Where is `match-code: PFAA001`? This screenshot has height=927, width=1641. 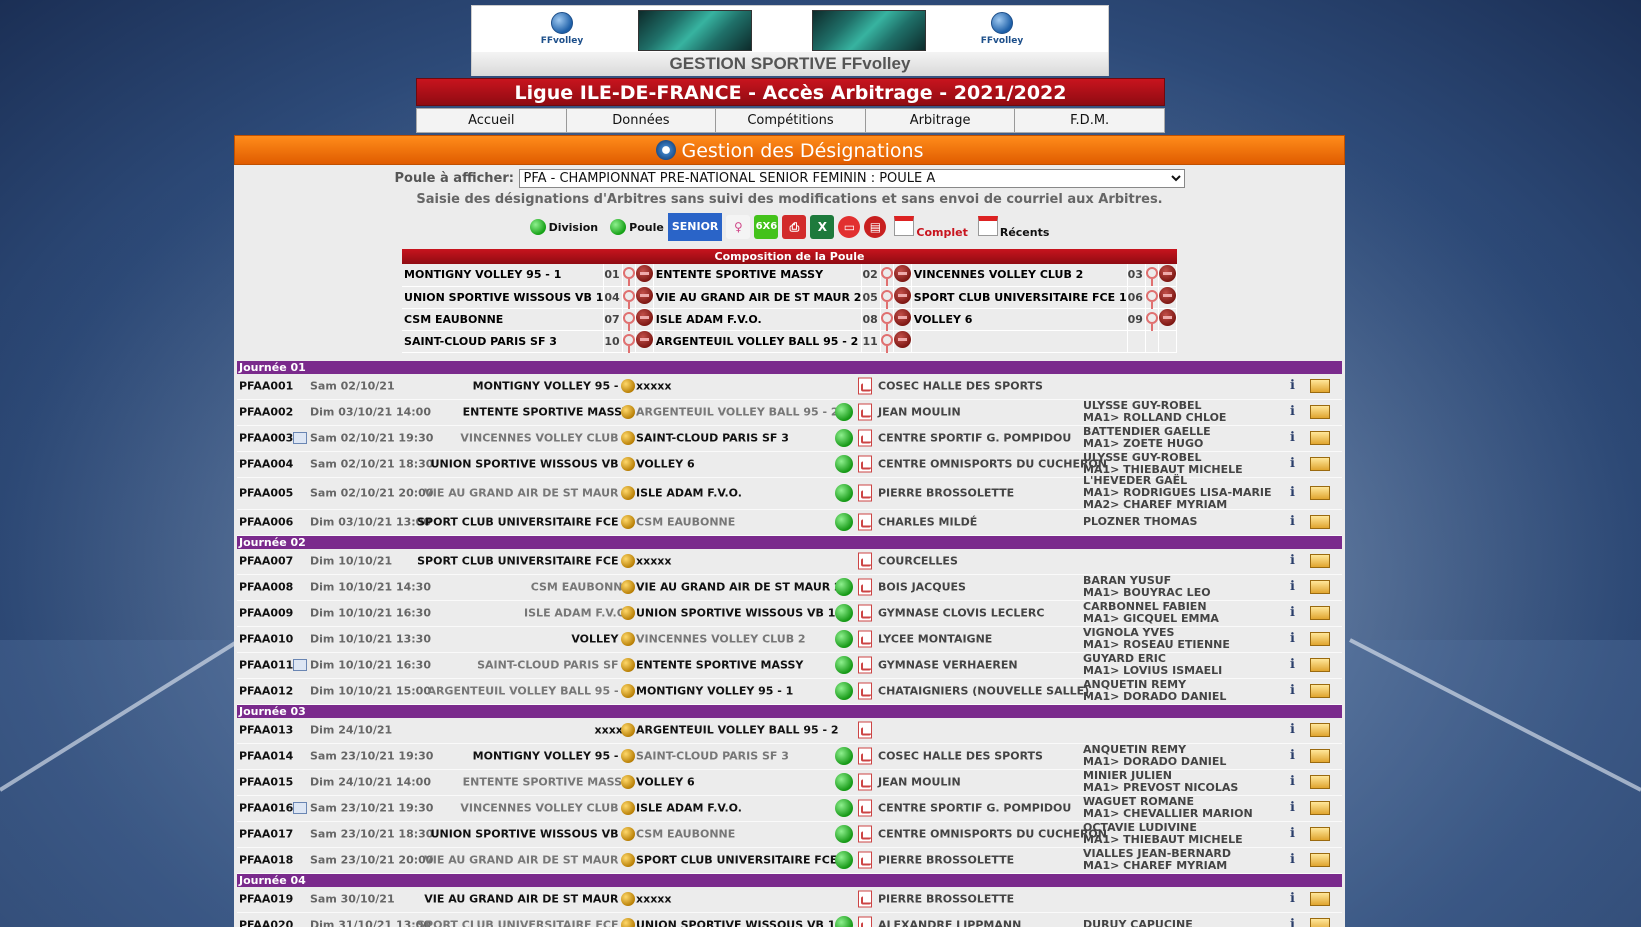 match-code: PFAA001 is located at coordinates (266, 386).